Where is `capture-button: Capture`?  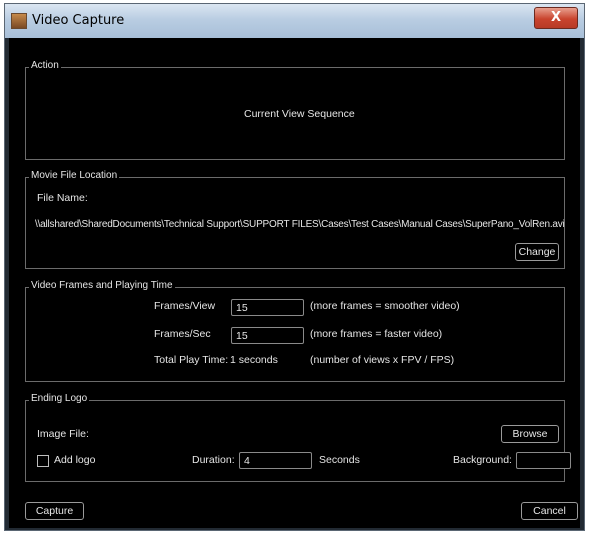
capture-button: Capture is located at coordinates (54, 511).